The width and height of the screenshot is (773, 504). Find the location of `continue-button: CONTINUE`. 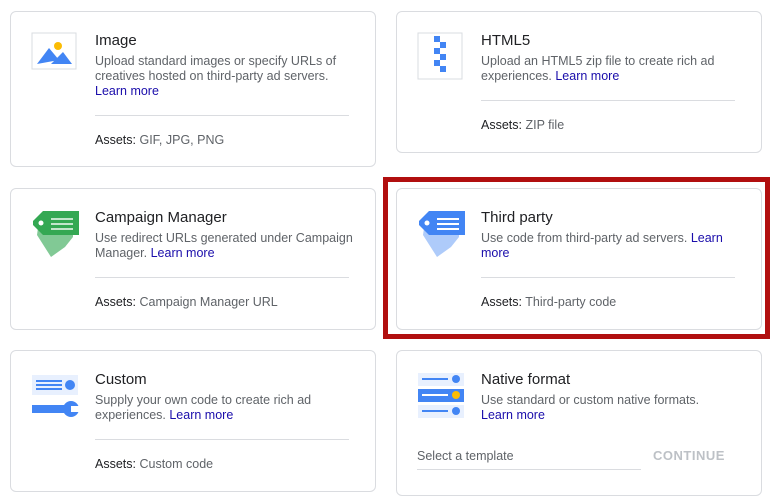

continue-button: CONTINUE is located at coordinates (689, 455).